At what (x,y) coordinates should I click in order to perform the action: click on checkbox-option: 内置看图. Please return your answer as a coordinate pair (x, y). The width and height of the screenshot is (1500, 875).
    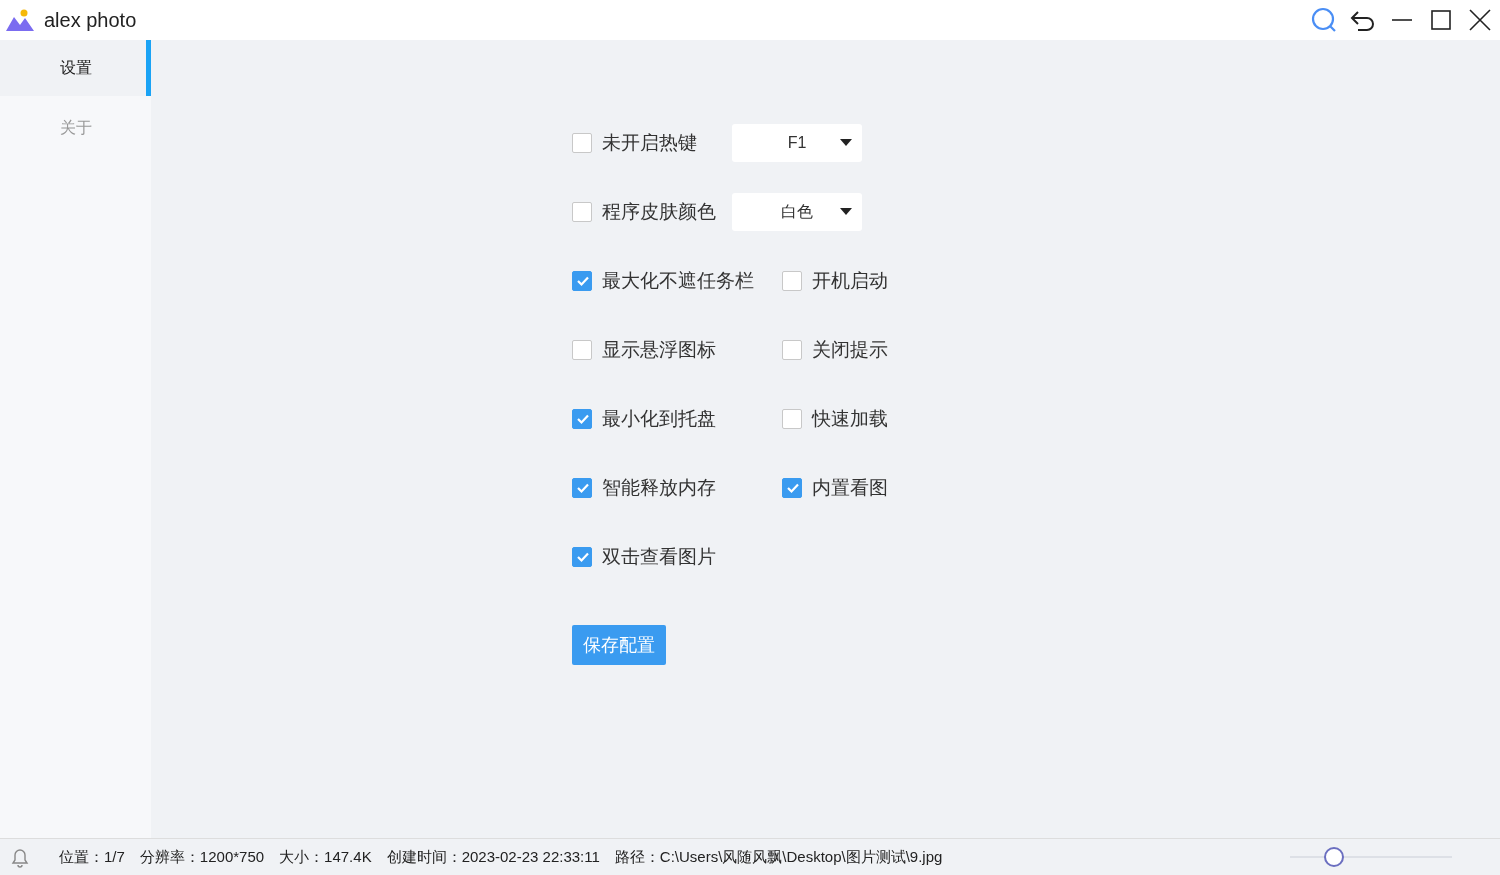
    Looking at the image, I should click on (1141, 488).